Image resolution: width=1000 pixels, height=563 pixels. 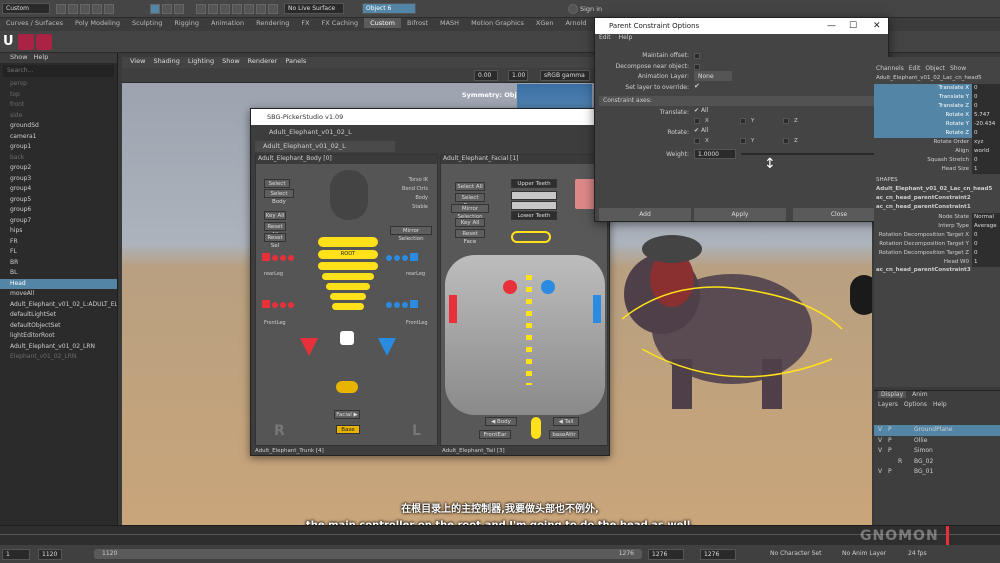 What do you see at coordinates (893, 472) in the screenshot?
I see `layer-flag-p: P` at bounding box center [893, 472].